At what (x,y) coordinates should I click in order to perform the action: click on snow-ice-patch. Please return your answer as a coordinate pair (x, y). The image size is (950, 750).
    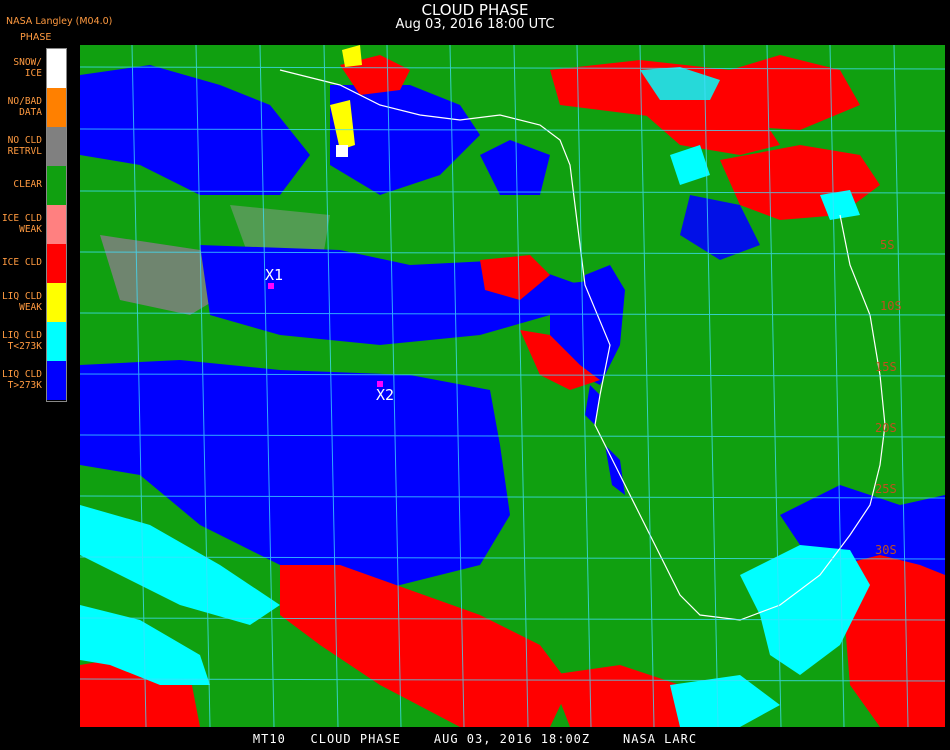
    Looking at the image, I should click on (342, 151).